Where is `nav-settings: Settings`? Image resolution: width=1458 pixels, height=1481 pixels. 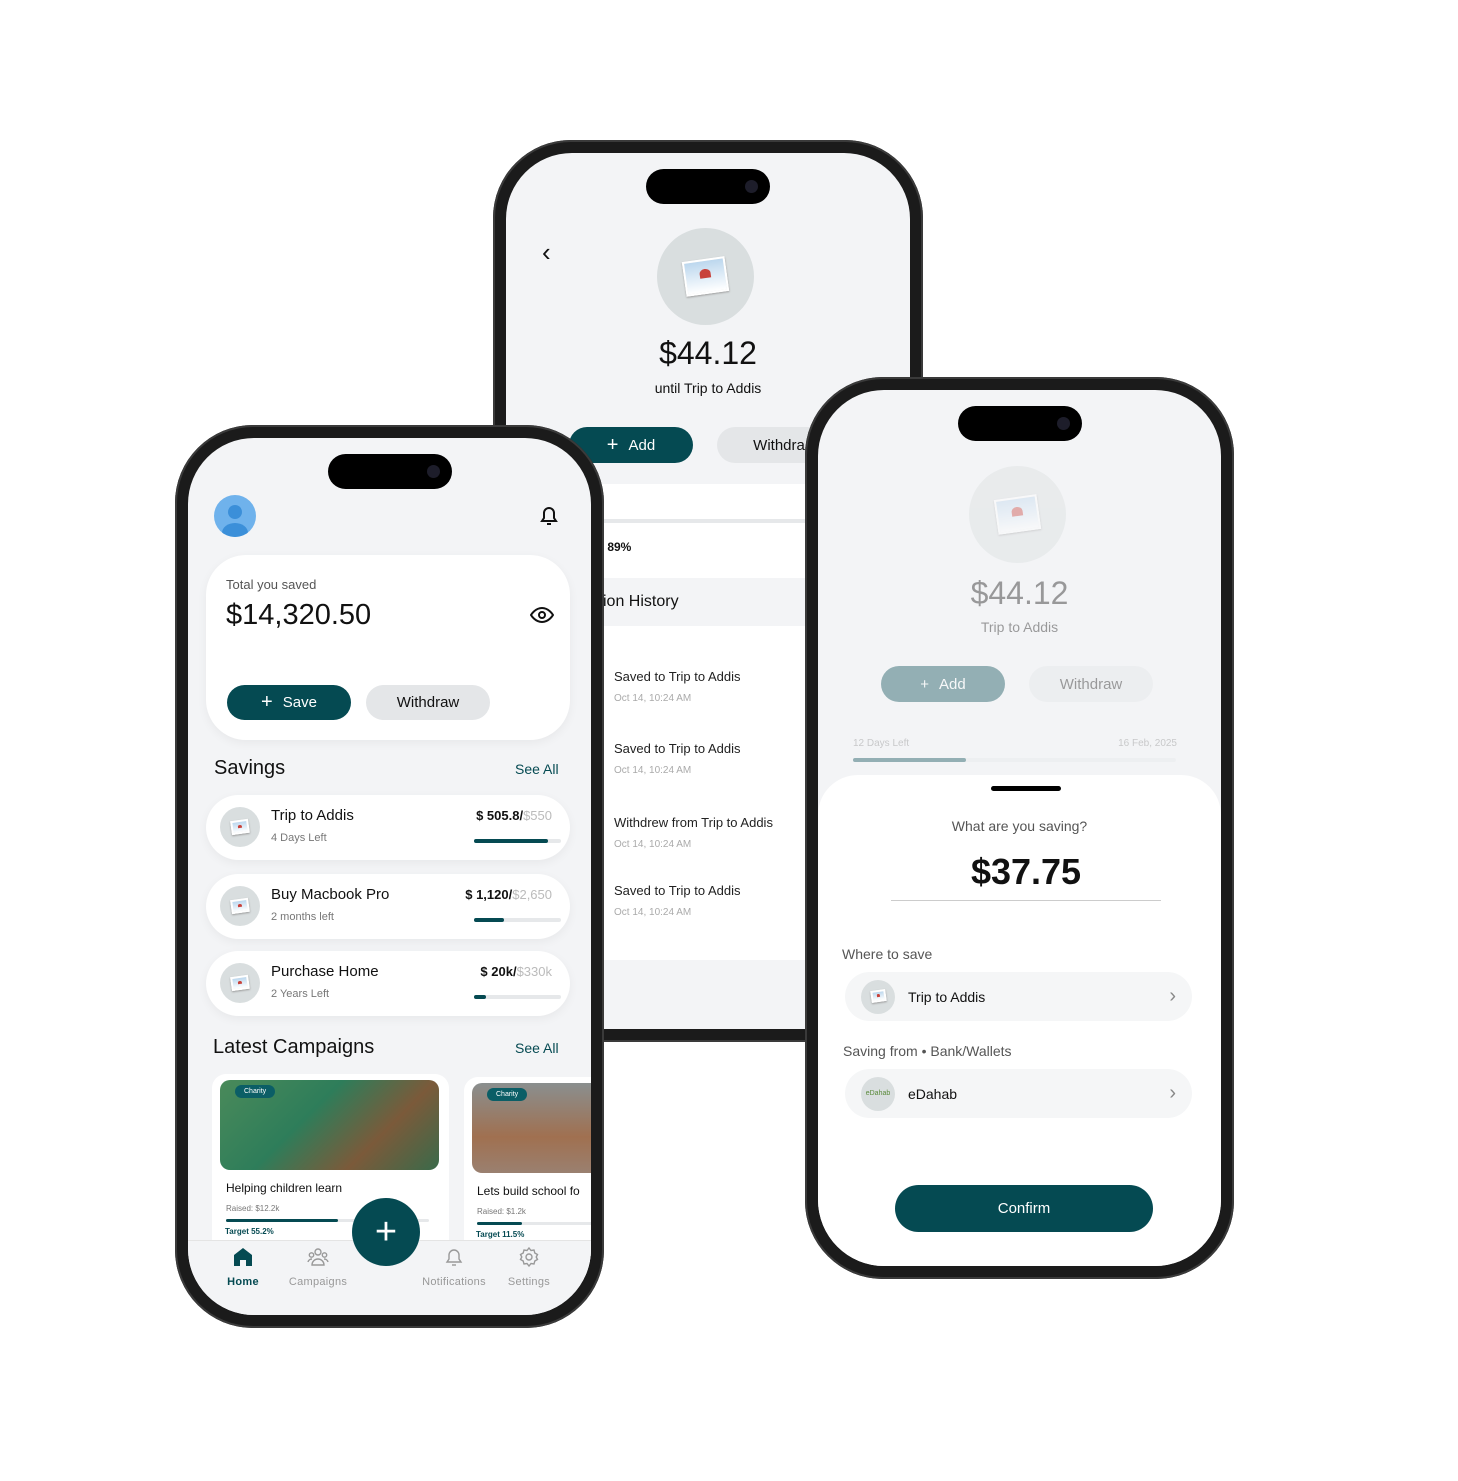
nav-settings: Settings is located at coordinates (529, 1267).